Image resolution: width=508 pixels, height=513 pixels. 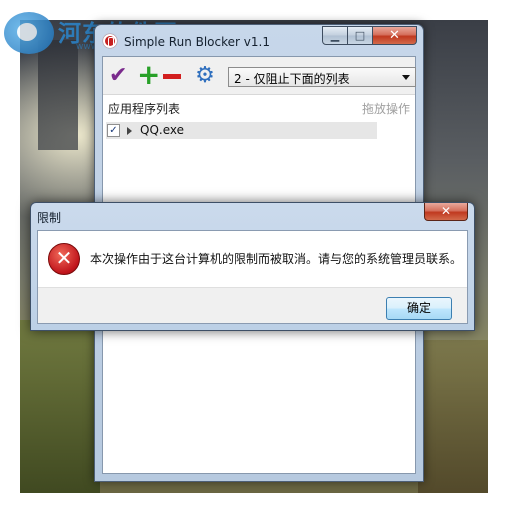 What do you see at coordinates (446, 212) in the screenshot?
I see `dialog-close-button: ✕` at bounding box center [446, 212].